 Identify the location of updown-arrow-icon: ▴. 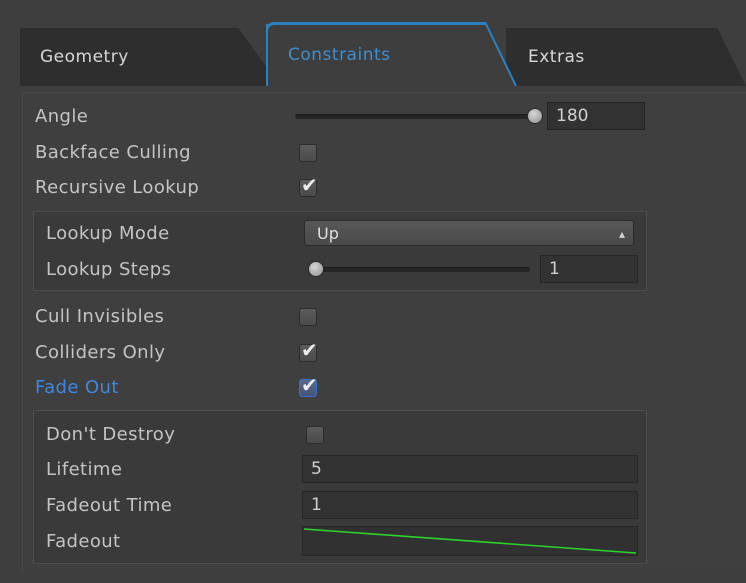
(621, 234).